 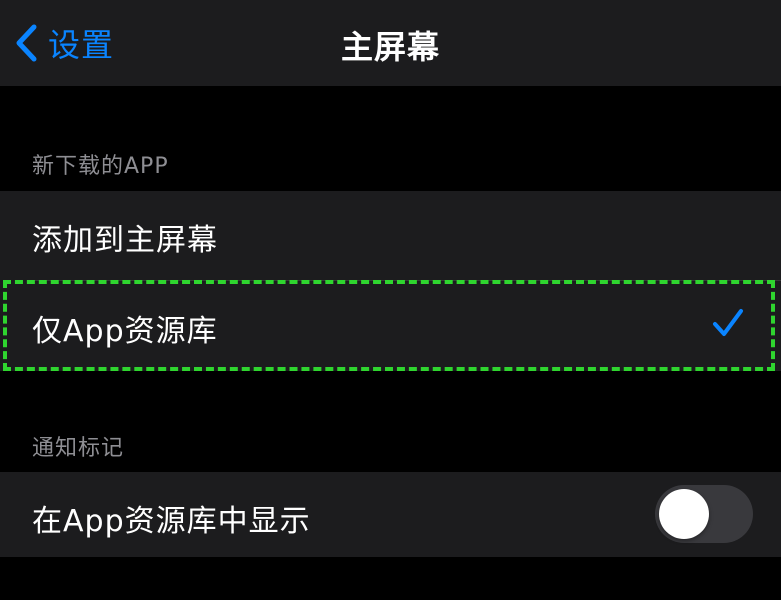 I want to click on row-separator, so click(x=406, y=280).